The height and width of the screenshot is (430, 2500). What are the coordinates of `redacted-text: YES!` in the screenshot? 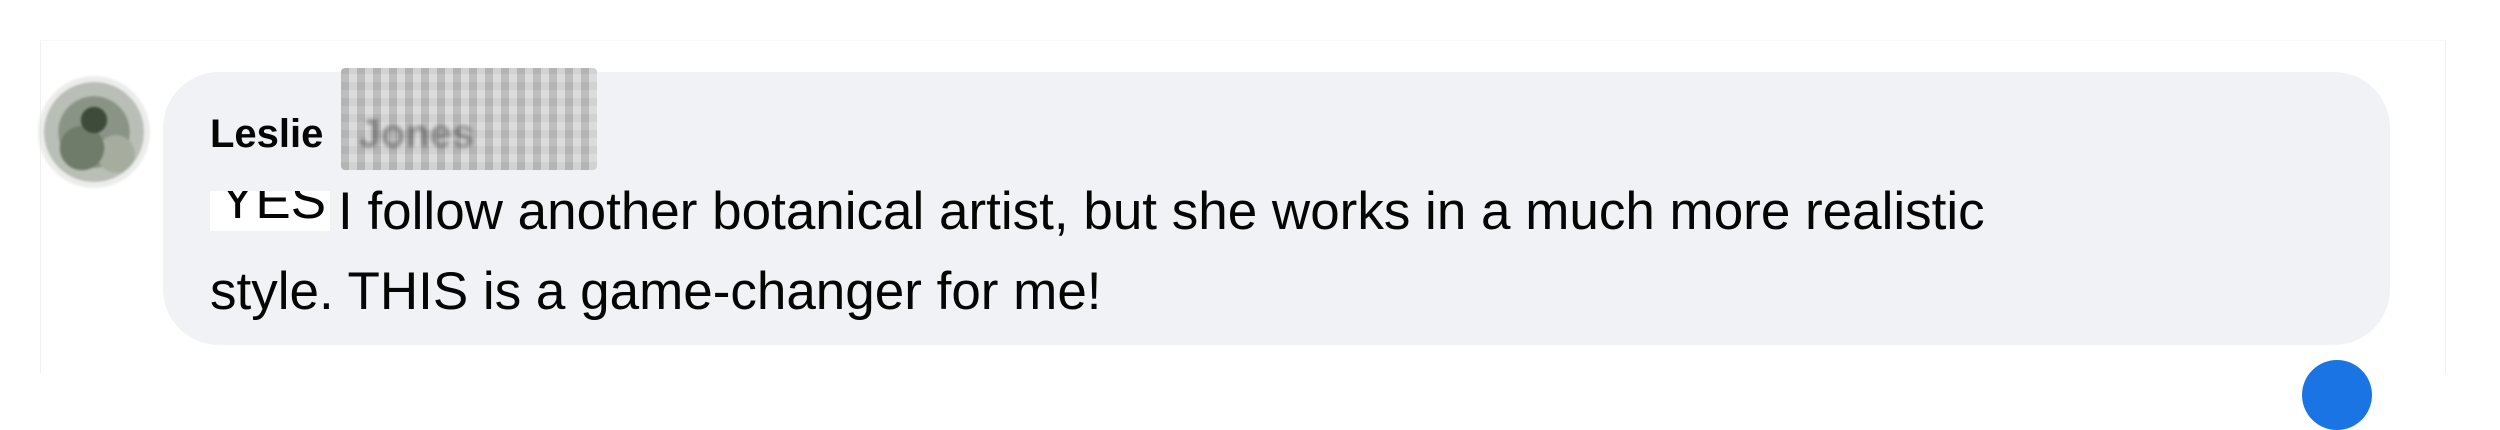 It's located at (270, 211).